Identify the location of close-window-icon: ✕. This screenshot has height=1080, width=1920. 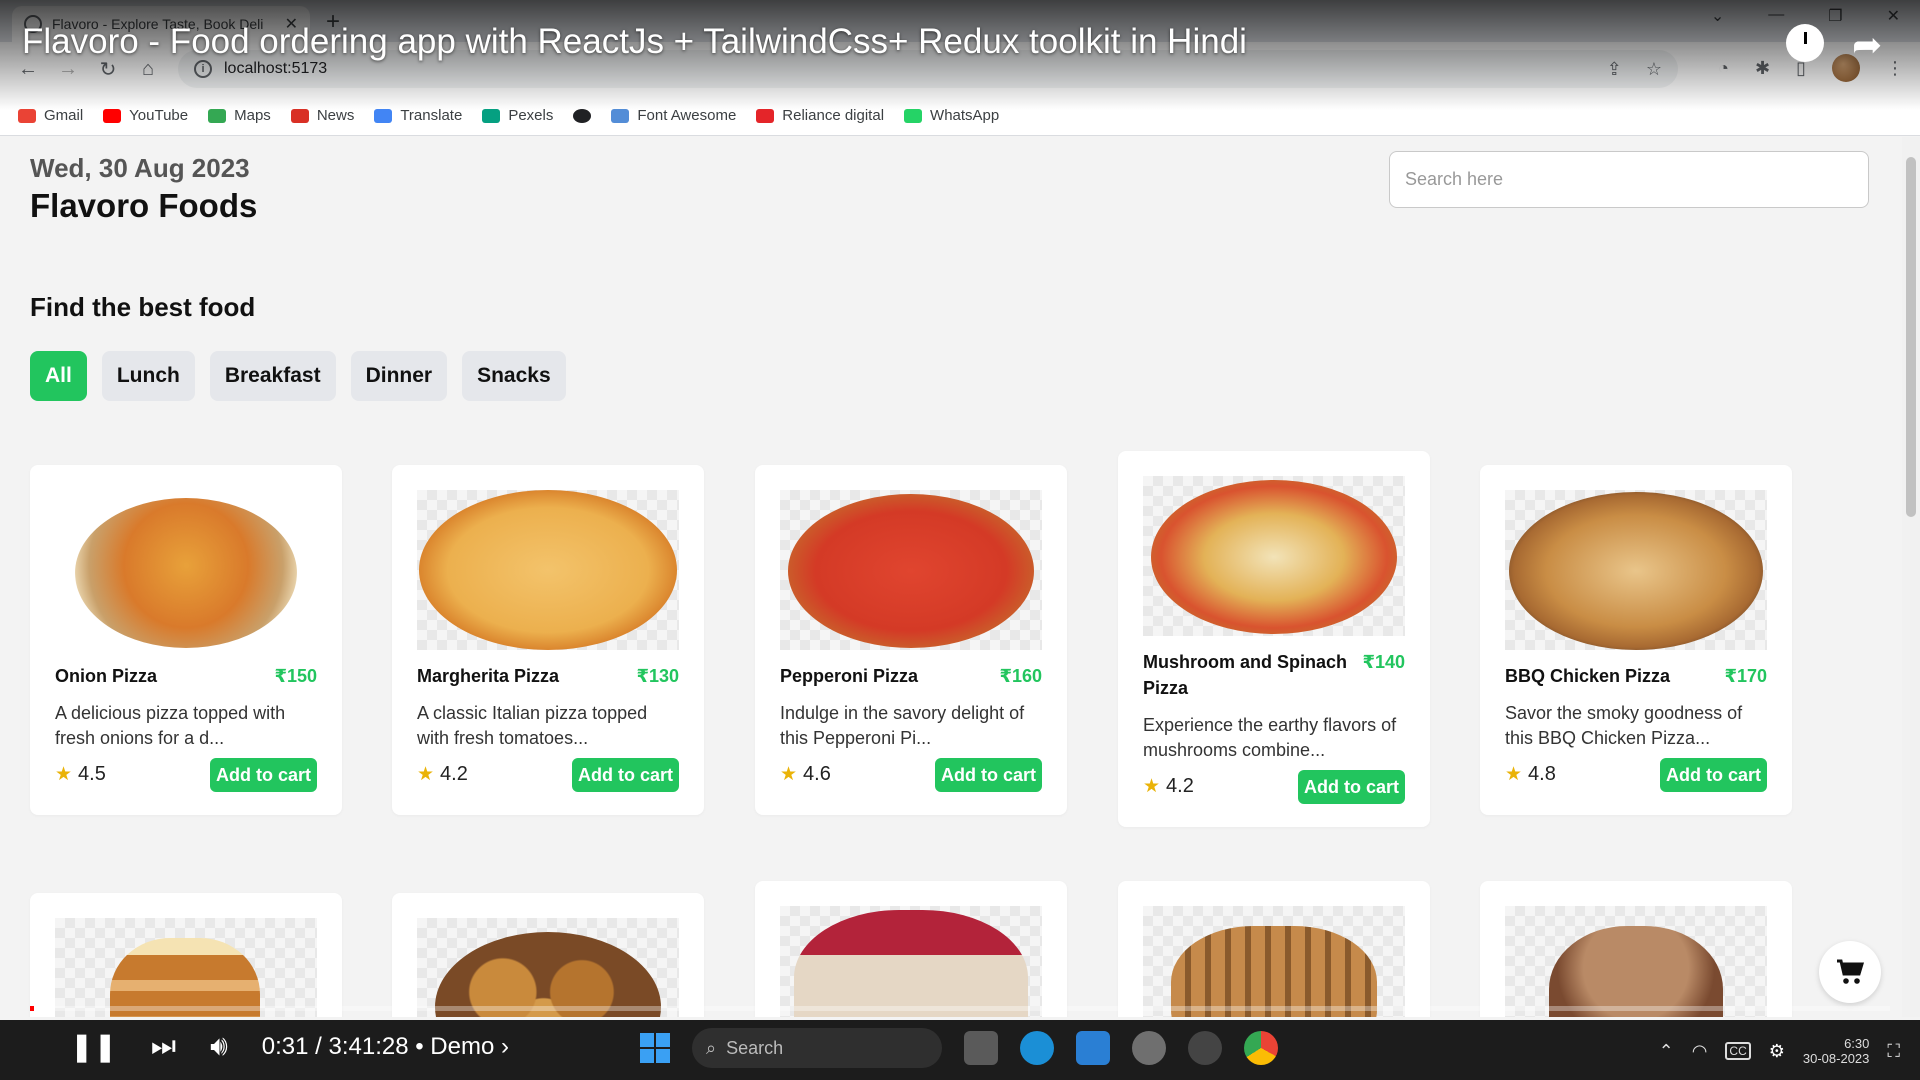
(1893, 16).